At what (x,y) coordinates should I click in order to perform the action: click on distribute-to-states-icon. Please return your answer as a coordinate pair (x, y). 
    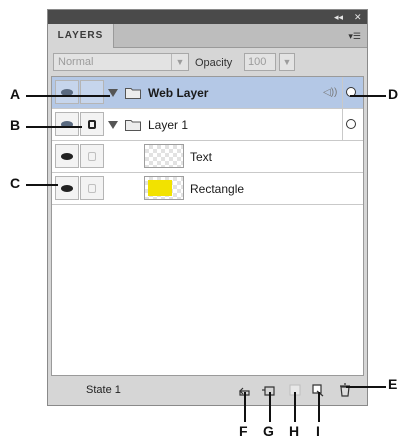
    Looking at the image, I should click on (246, 390).